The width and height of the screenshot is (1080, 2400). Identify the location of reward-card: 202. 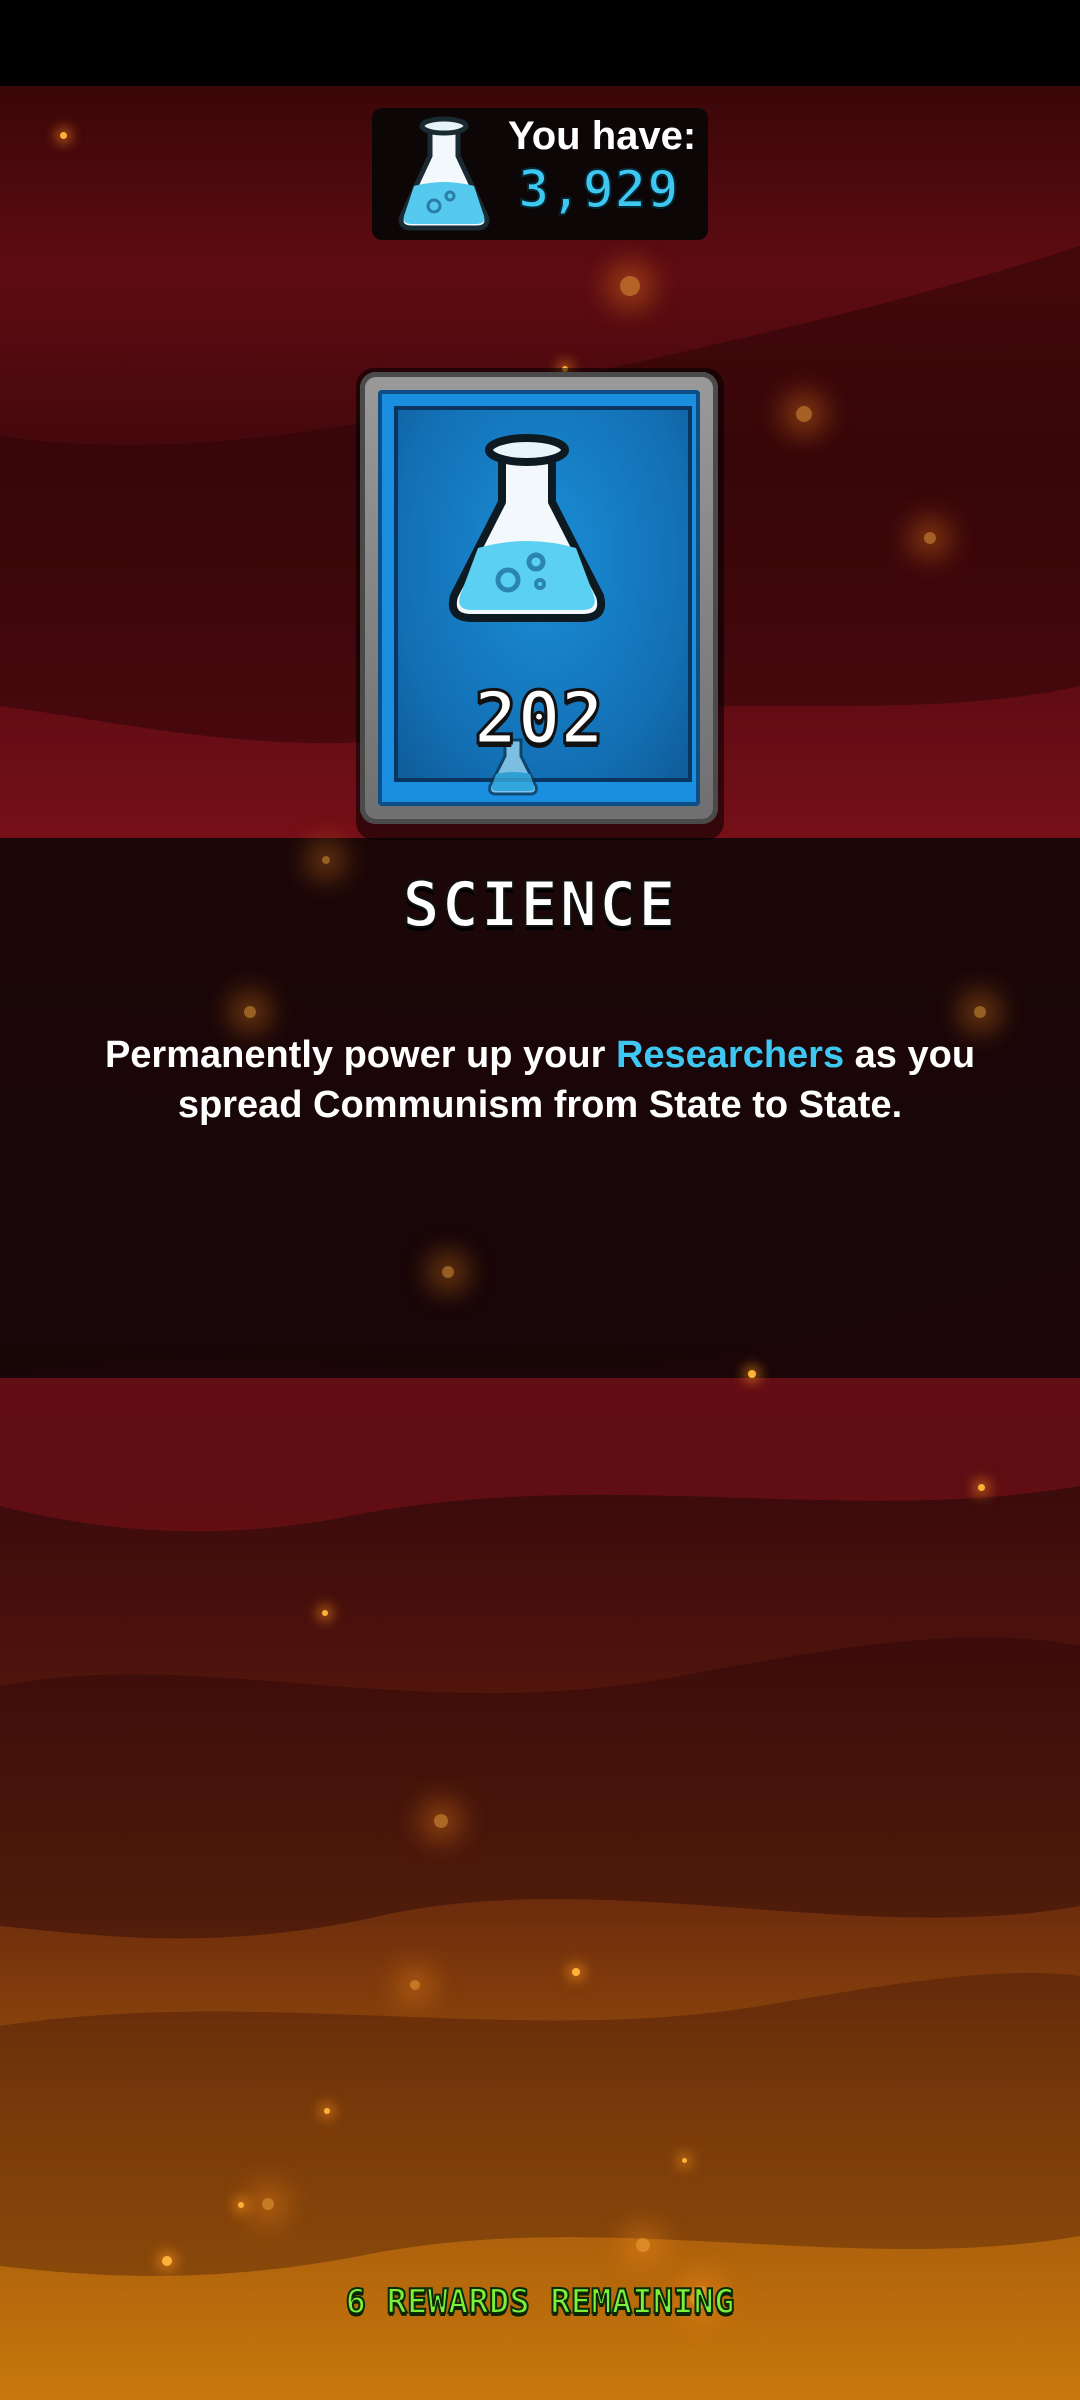
(539, 598).